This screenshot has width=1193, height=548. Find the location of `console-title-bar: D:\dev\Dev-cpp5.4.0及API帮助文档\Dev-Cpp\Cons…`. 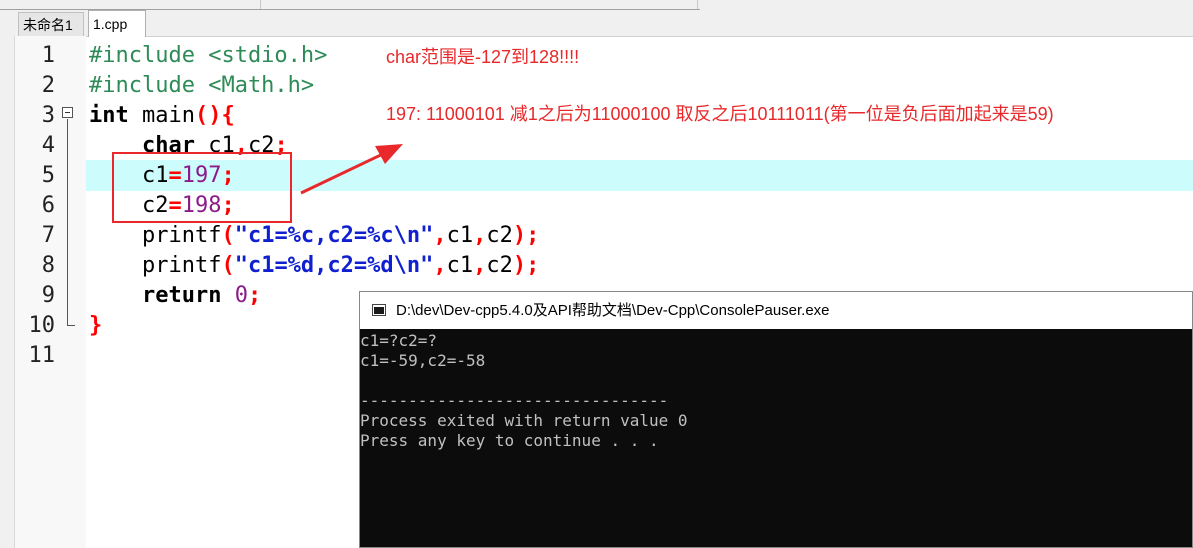

console-title-bar: D:\dev\Dev-cpp5.4.0及API帮助文档\Dev-Cpp\Cons… is located at coordinates (776, 310).